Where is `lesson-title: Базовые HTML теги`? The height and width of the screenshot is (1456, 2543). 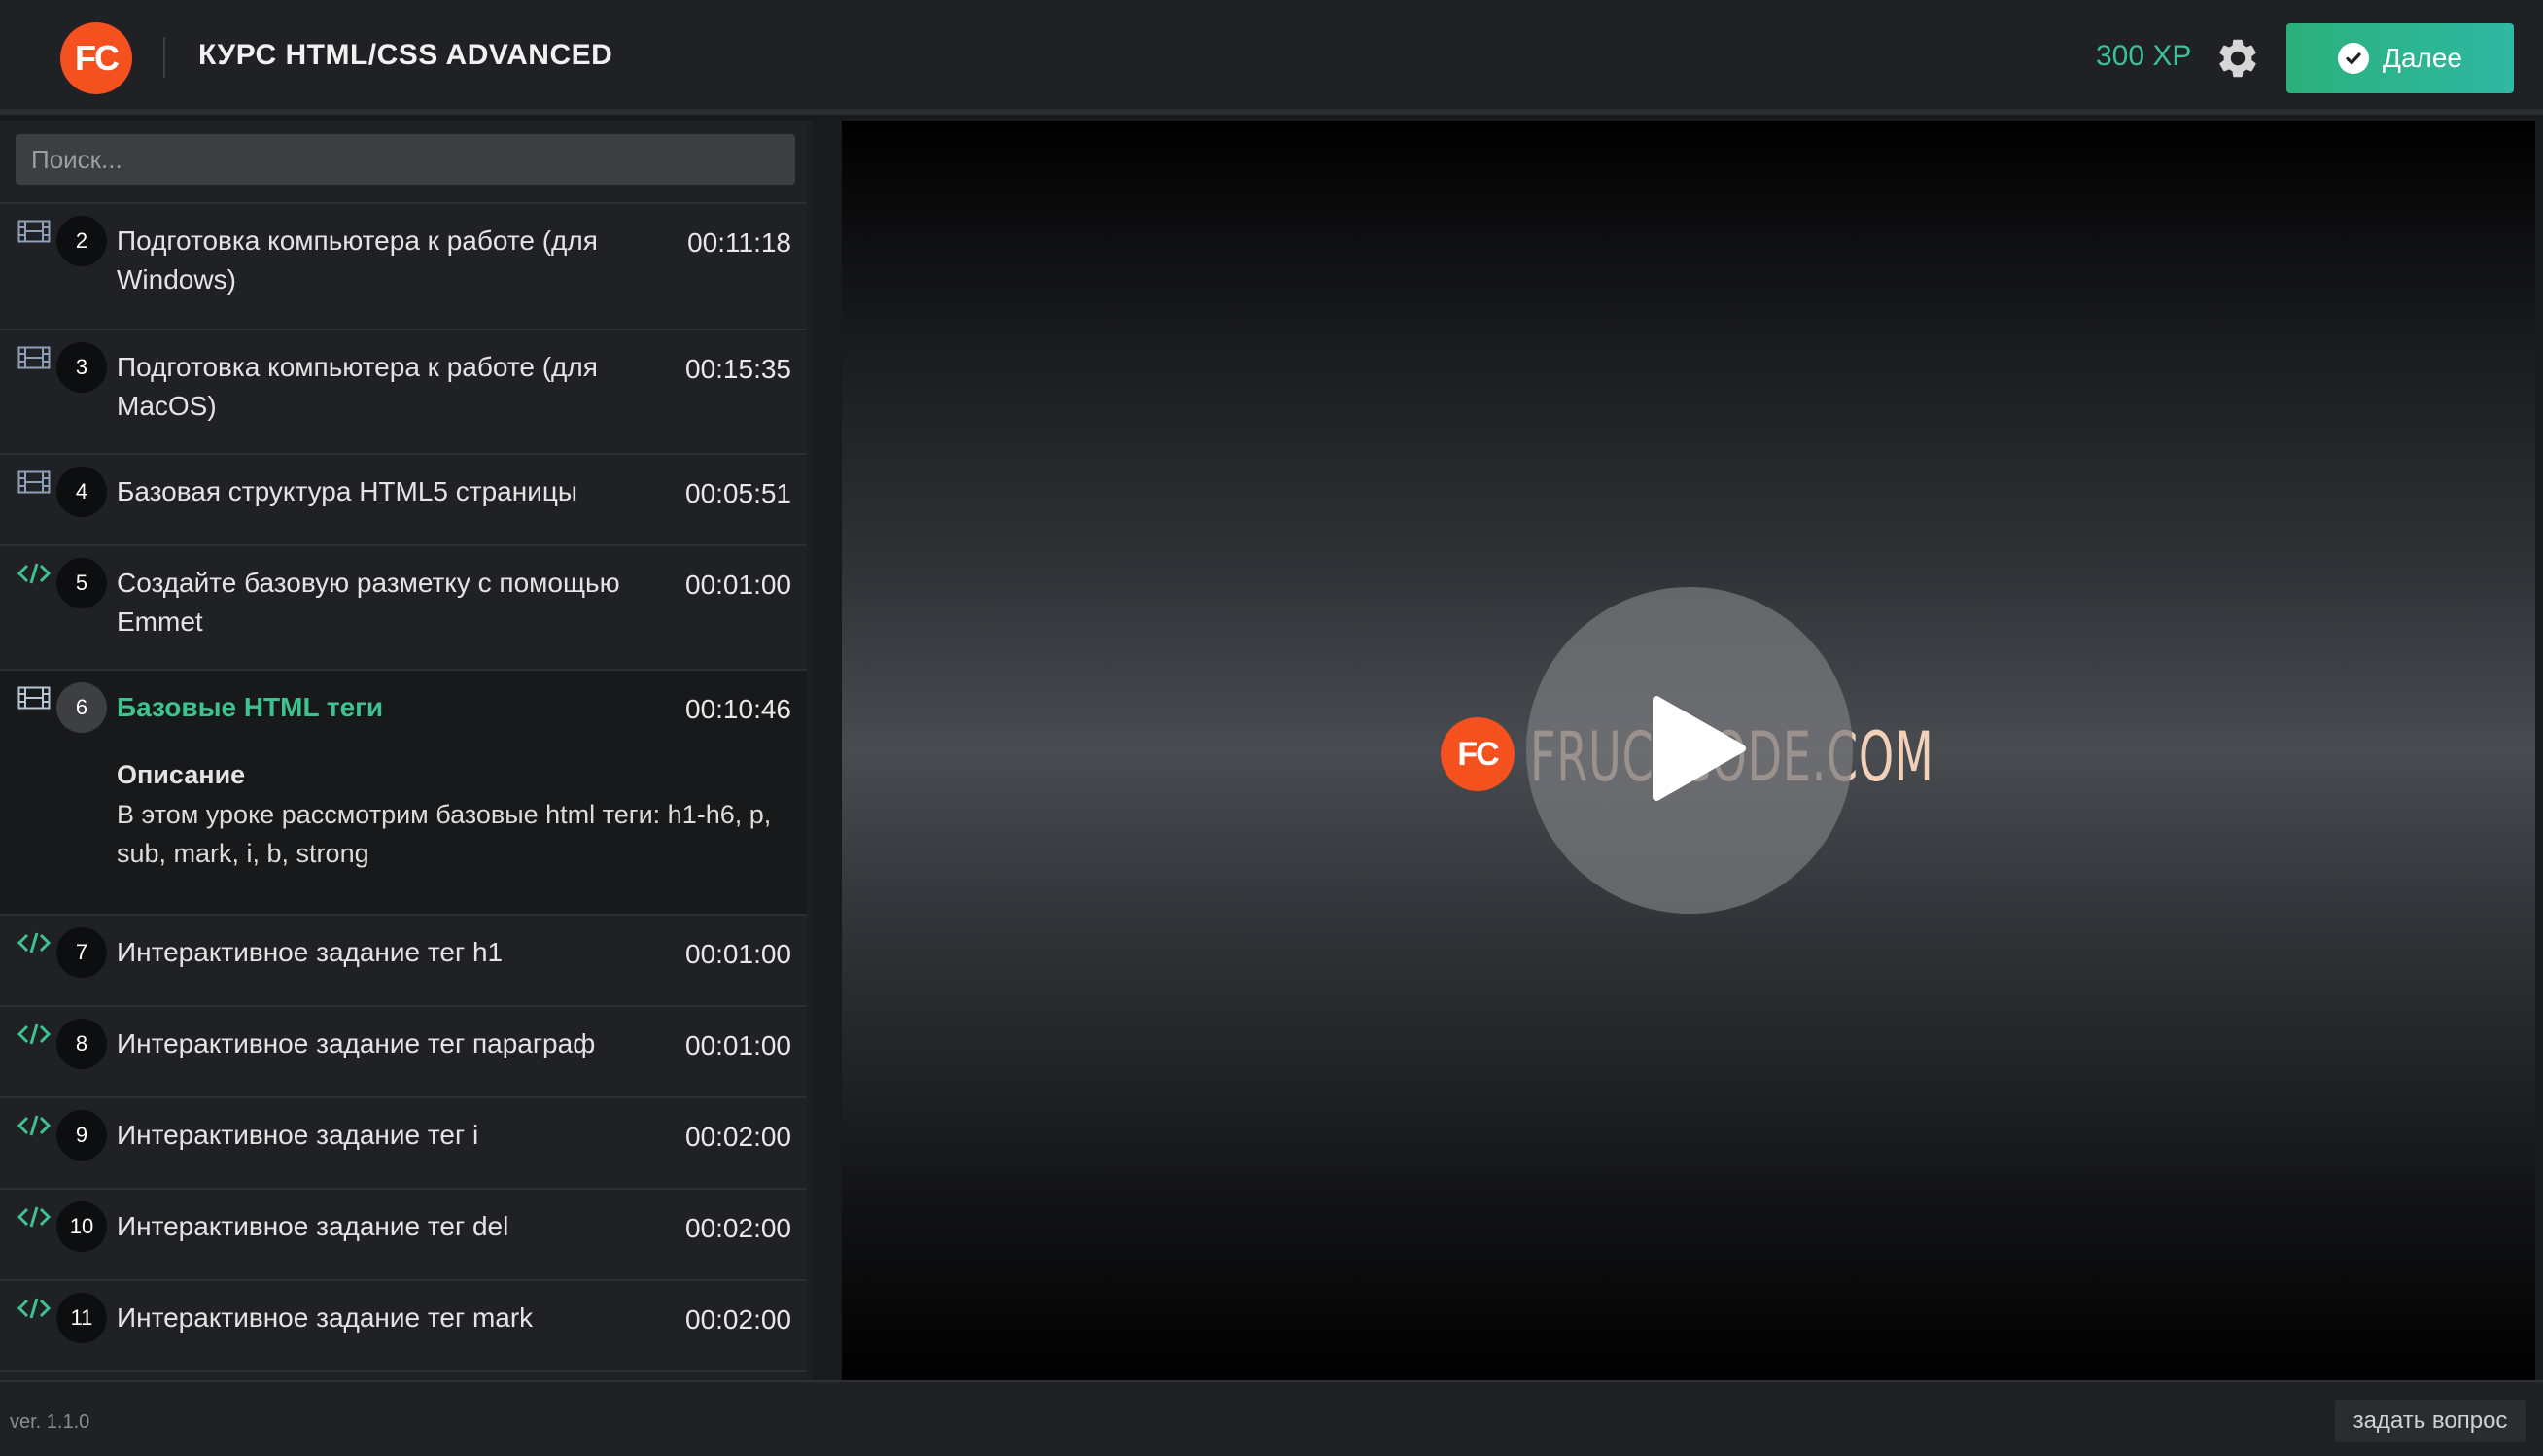 lesson-title: Базовые HTML теги is located at coordinates (250, 707).